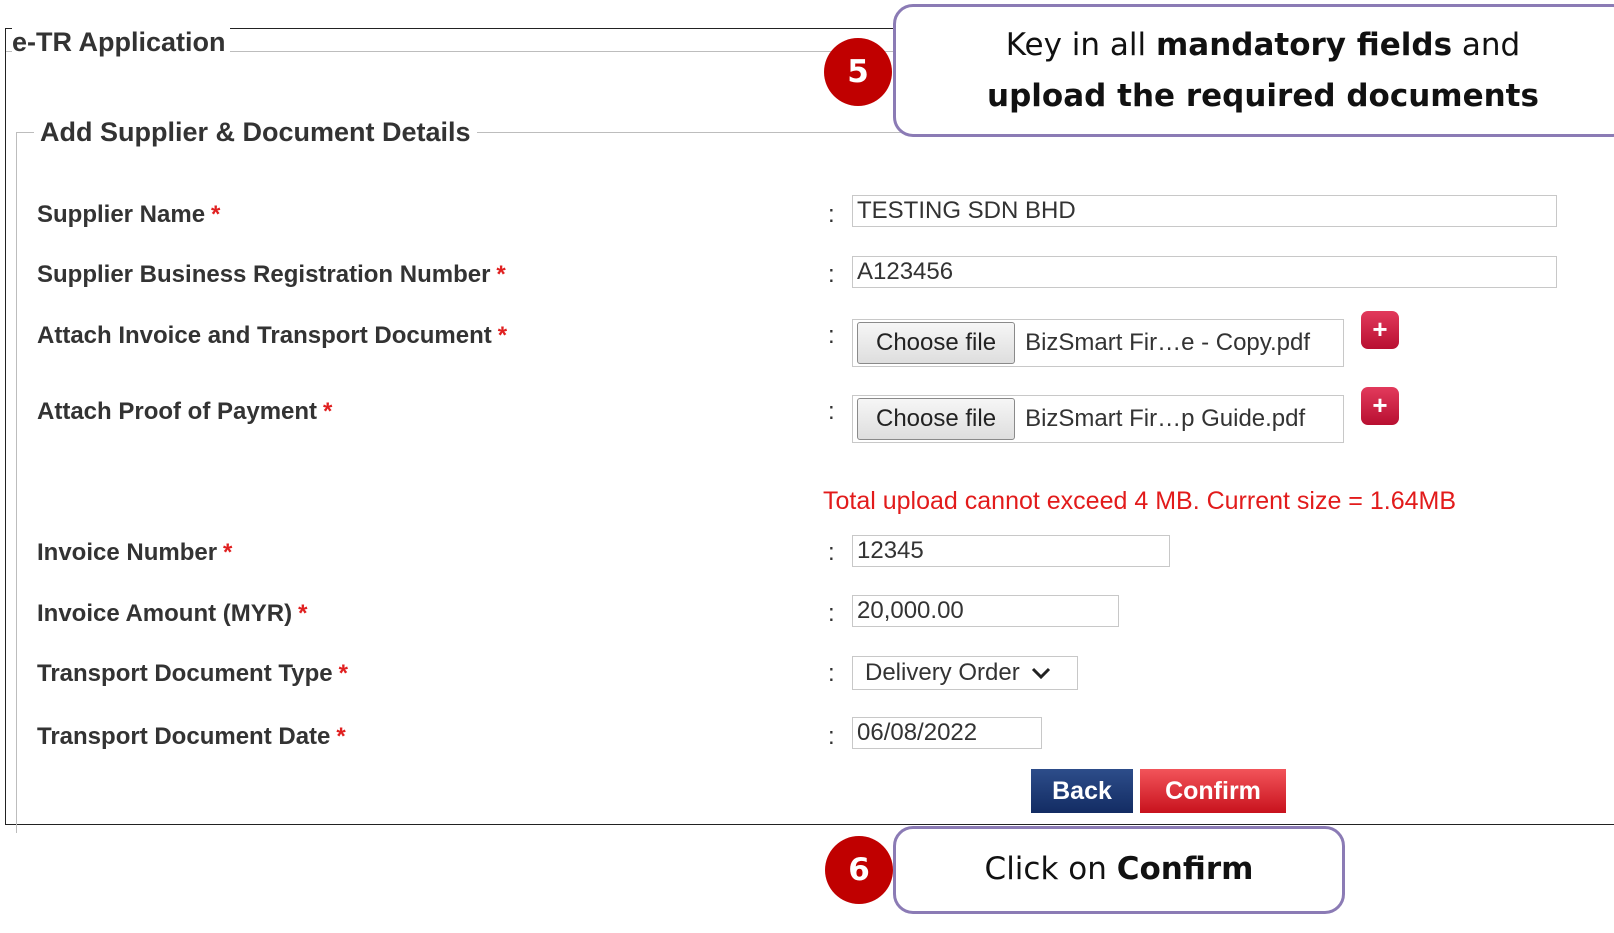 The image size is (1614, 933). What do you see at coordinates (1119, 870) in the screenshot?
I see `step6-callout: Click on Confirm` at bounding box center [1119, 870].